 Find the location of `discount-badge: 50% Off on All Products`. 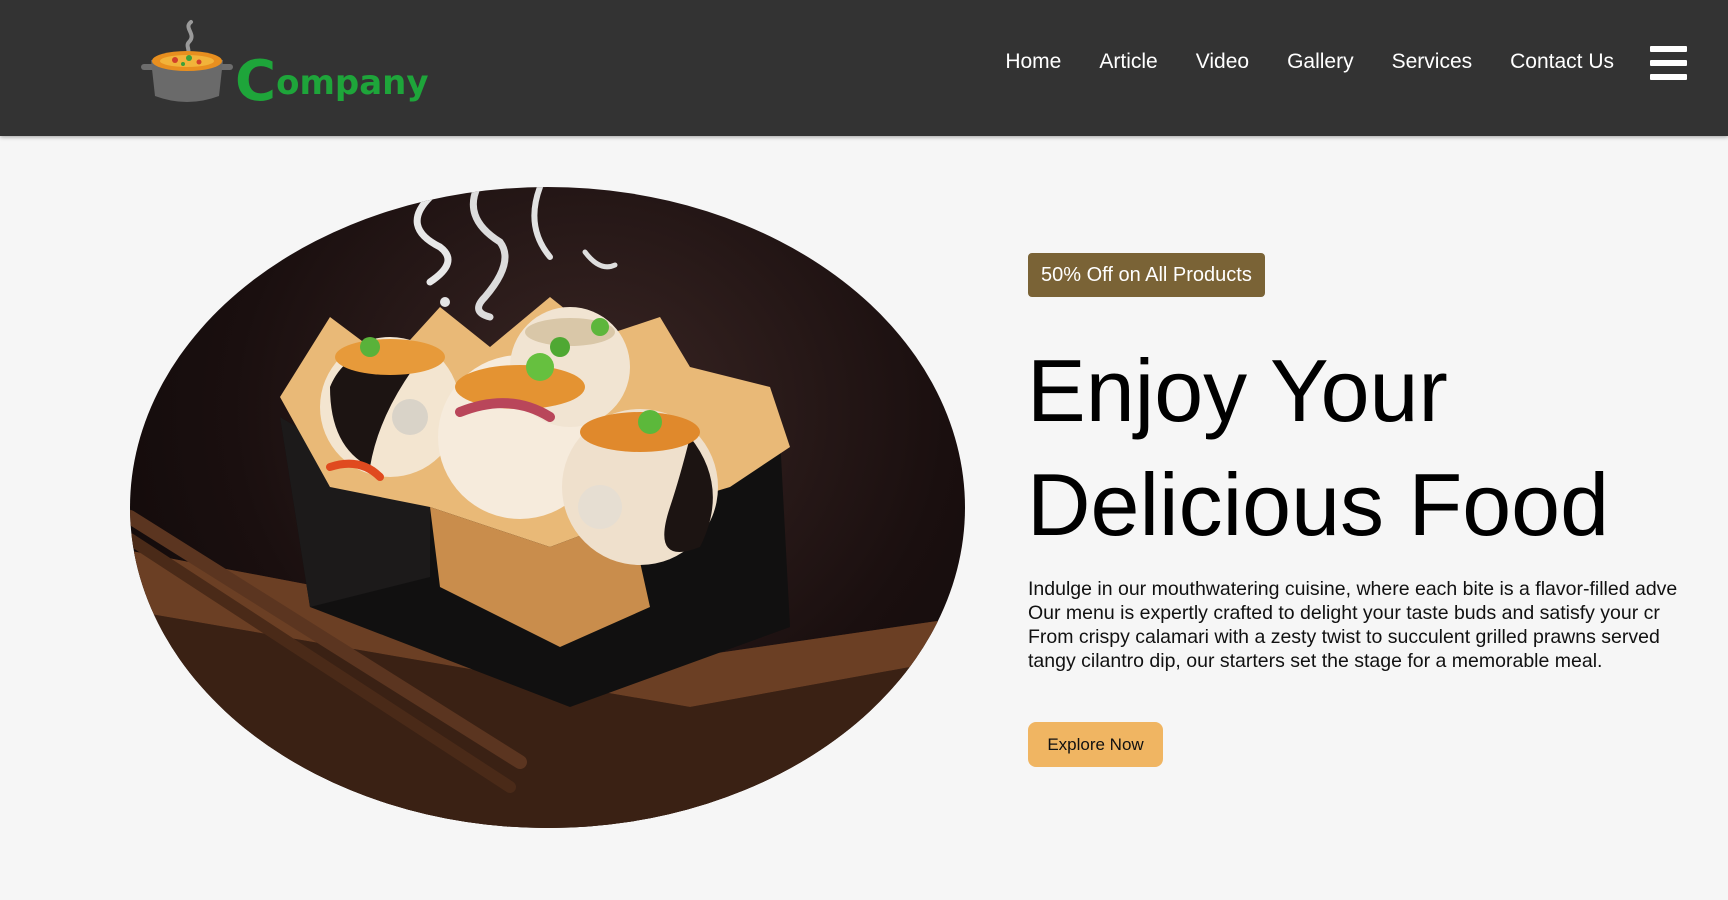

discount-badge: 50% Off on All Products is located at coordinates (1146, 275).